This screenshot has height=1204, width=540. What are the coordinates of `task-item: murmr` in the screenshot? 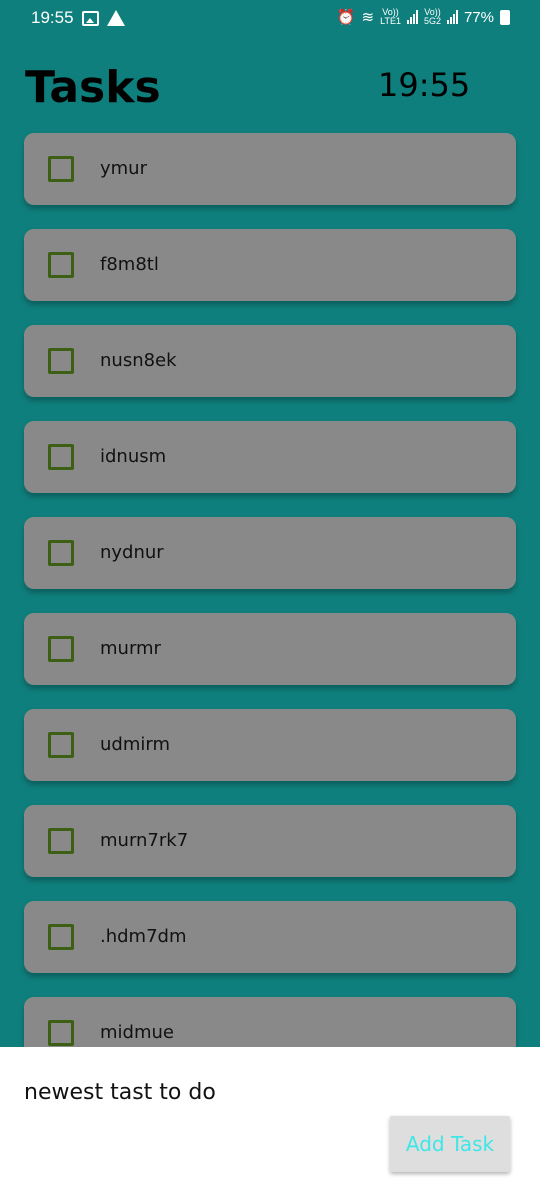 It's located at (270, 649).